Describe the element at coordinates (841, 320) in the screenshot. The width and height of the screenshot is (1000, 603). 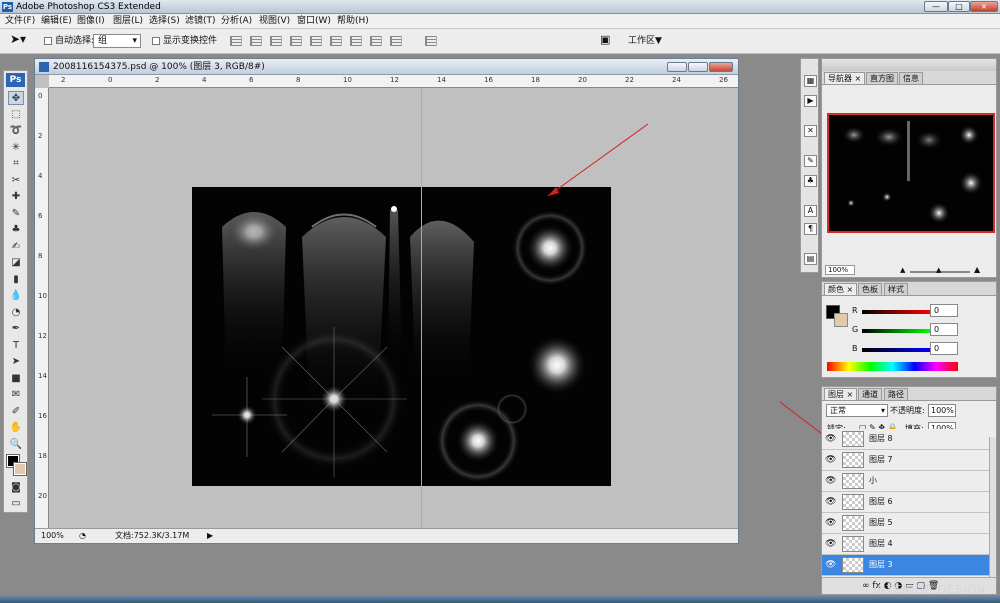
I see `color-bg-swatch` at that location.